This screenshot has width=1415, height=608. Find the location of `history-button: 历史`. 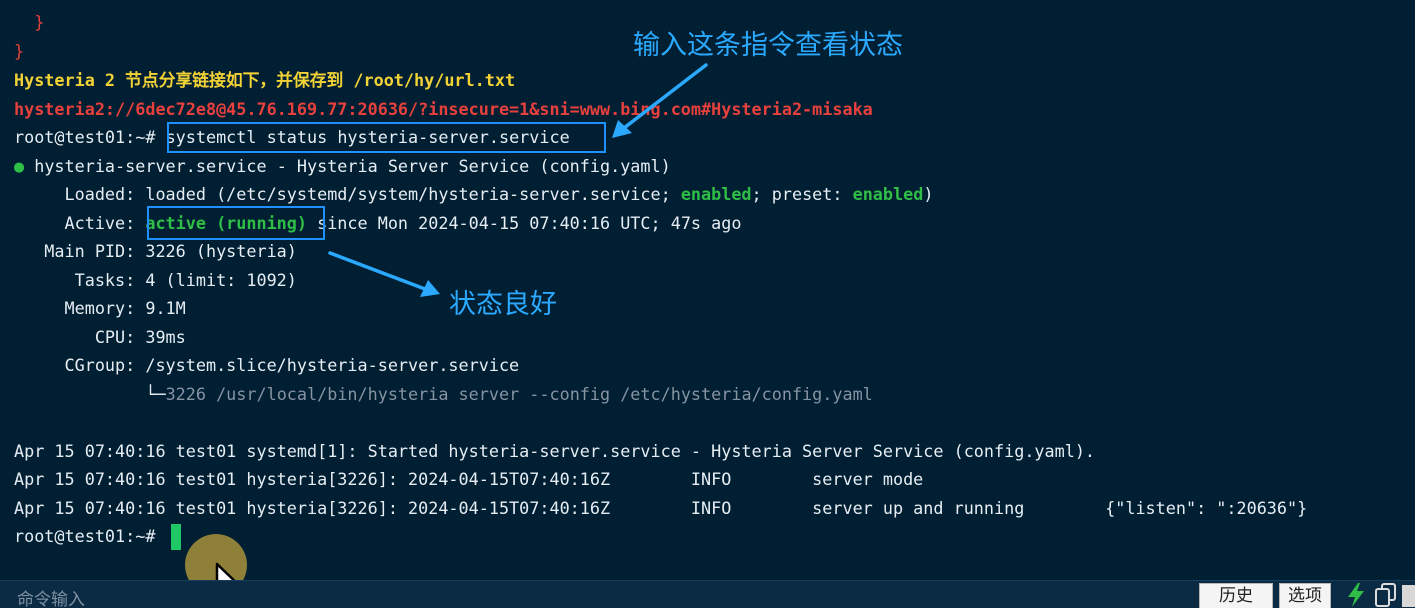

history-button: 历史 is located at coordinates (1236, 595).